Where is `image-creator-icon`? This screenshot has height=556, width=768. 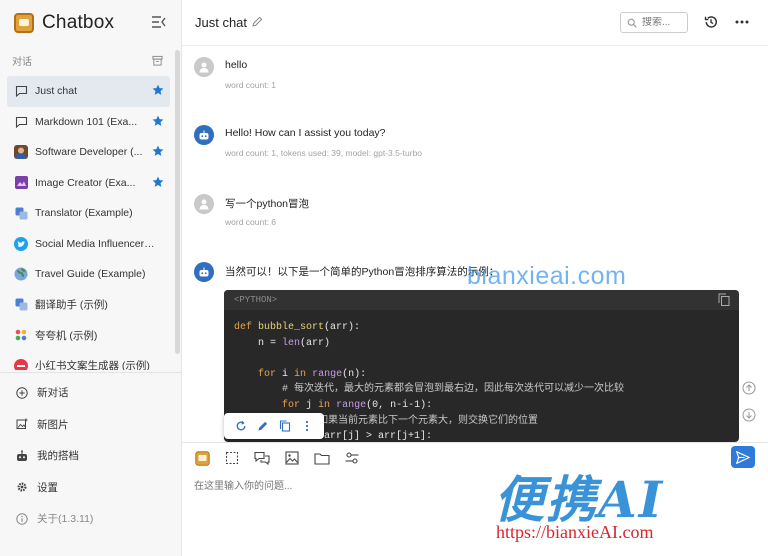
image-creator-icon is located at coordinates (21, 183).